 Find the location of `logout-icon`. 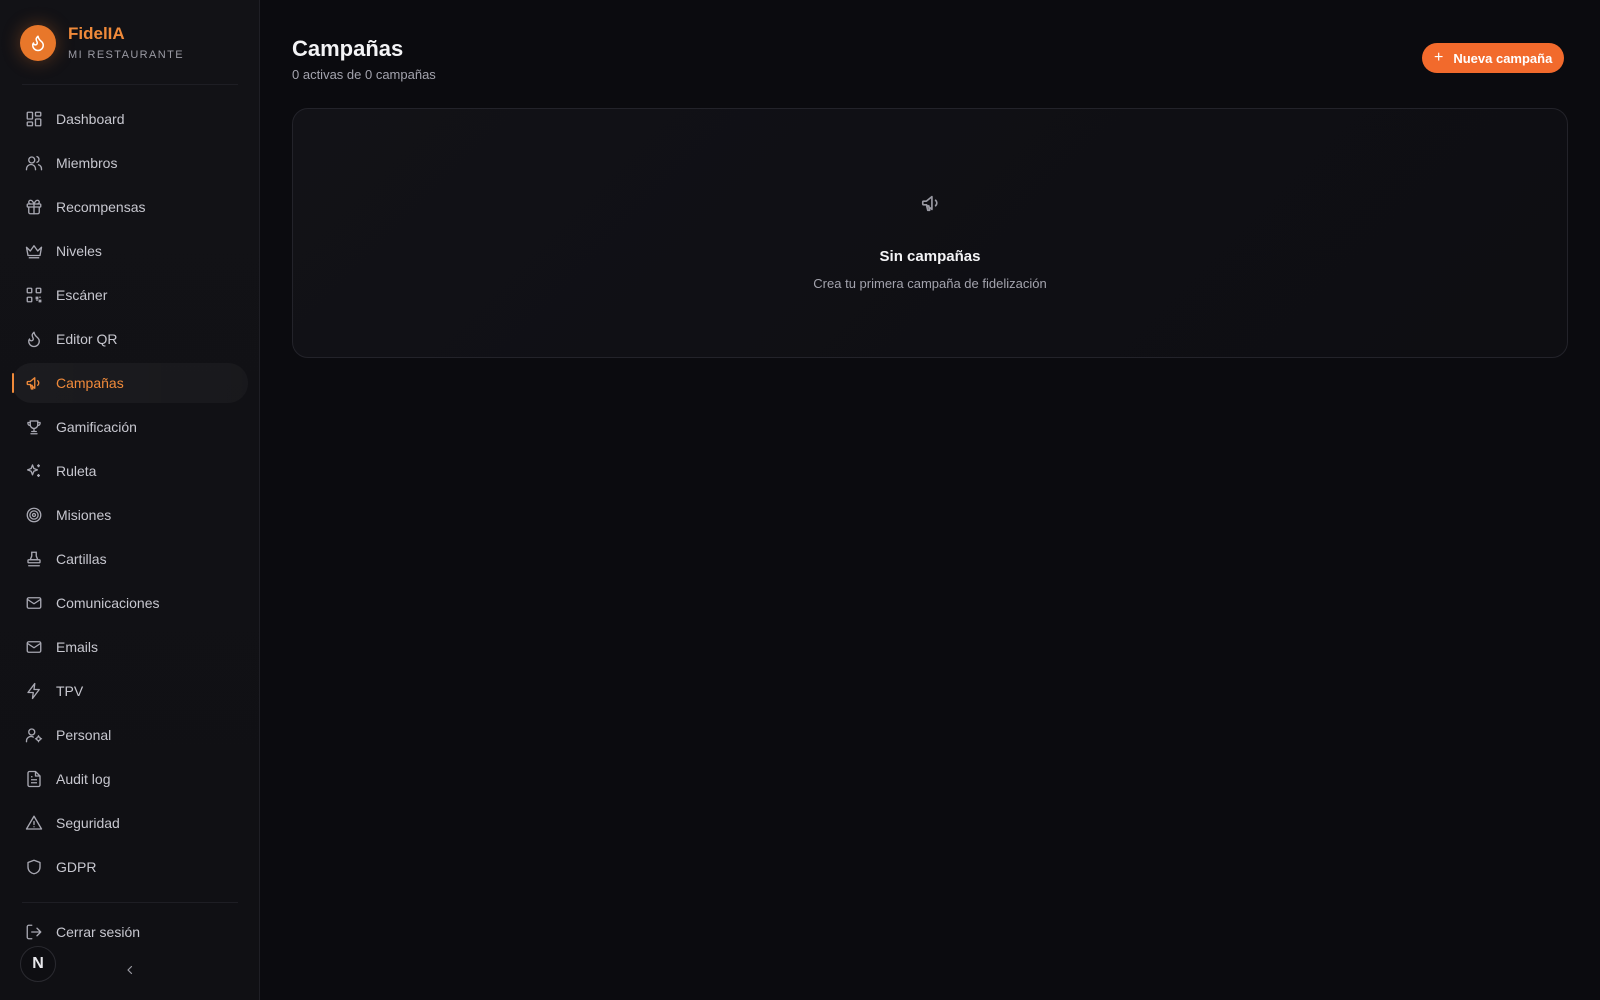

logout-icon is located at coordinates (34, 932).